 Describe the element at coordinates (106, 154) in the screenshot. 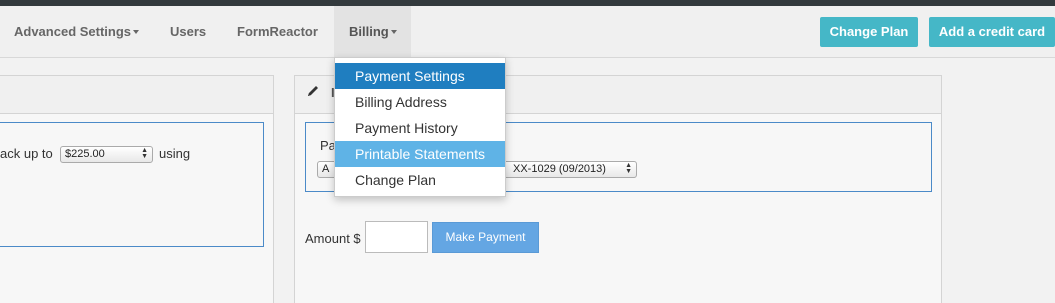

I see `recharge-amount-select: $225.00 ▲ ▼` at that location.